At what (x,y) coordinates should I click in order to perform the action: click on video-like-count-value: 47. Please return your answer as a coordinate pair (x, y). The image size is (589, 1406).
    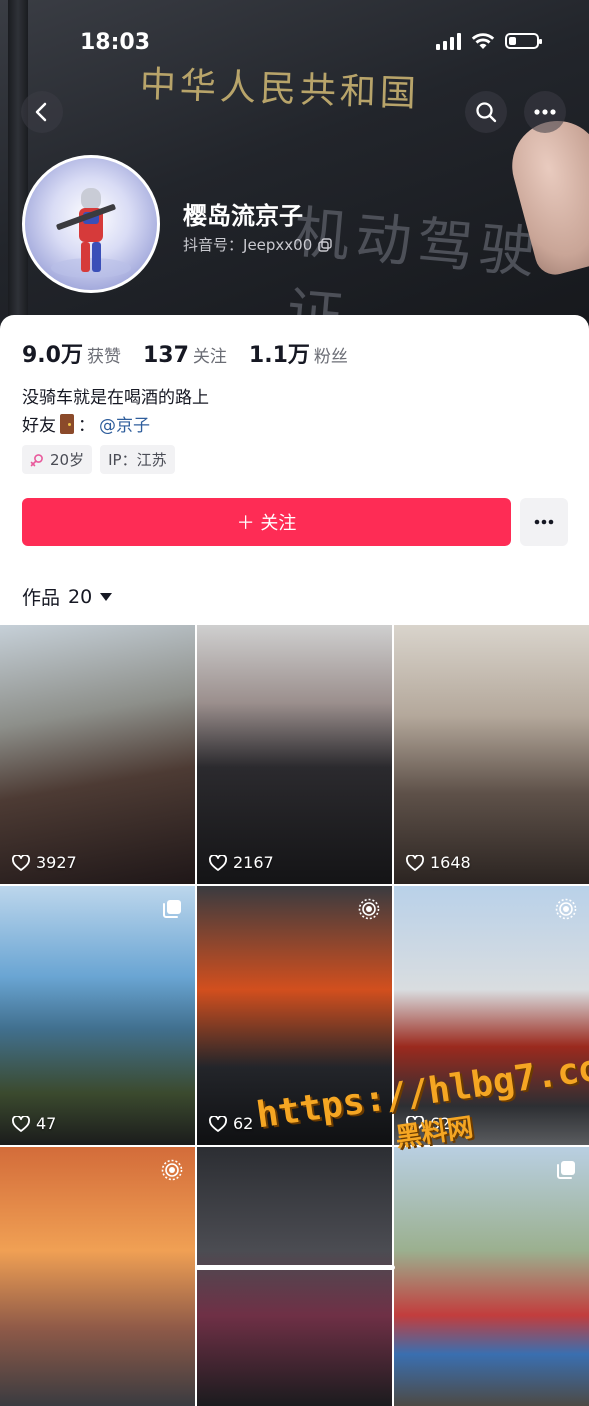
    Looking at the image, I should click on (46, 1123).